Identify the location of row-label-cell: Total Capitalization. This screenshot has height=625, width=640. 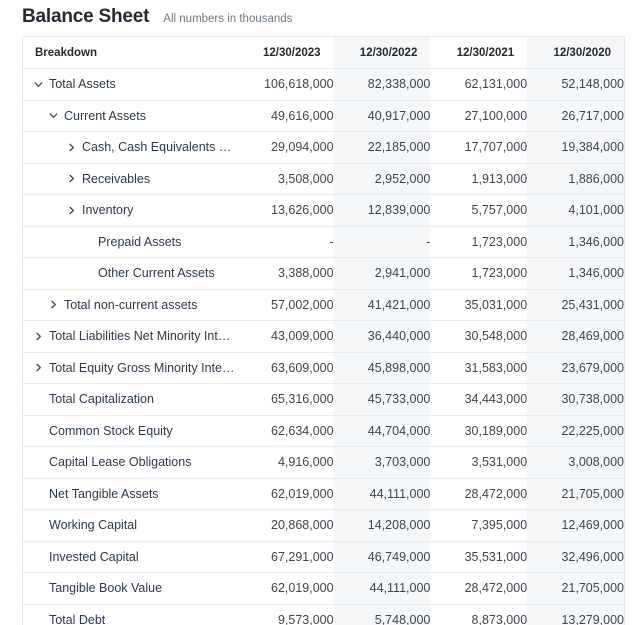
(130, 399).